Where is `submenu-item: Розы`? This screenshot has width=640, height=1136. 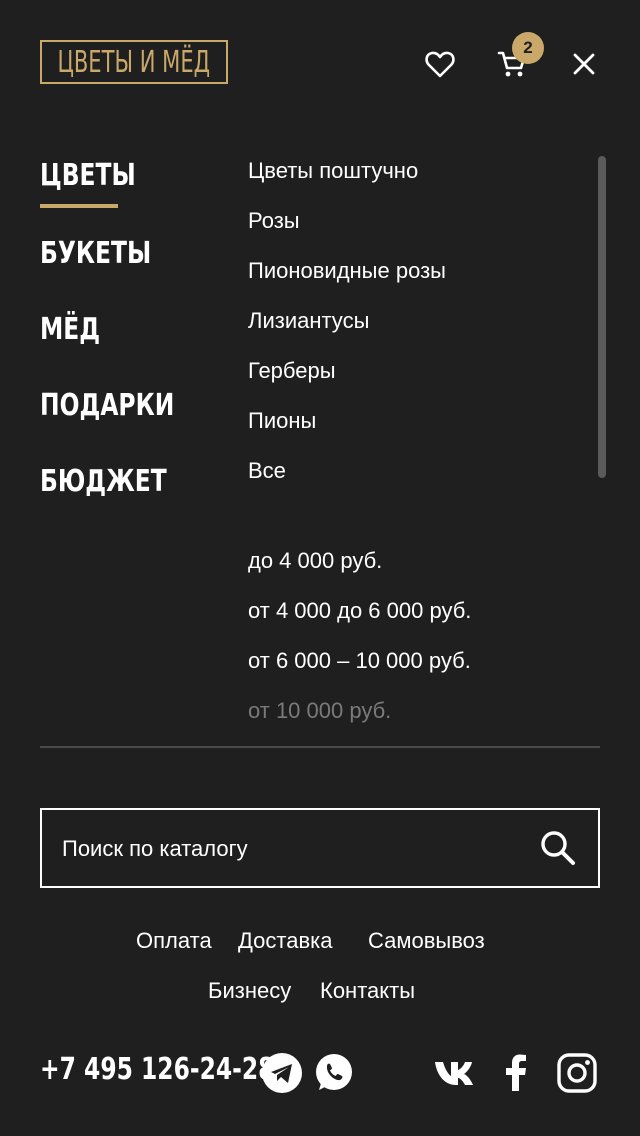 submenu-item: Розы is located at coordinates (274, 221).